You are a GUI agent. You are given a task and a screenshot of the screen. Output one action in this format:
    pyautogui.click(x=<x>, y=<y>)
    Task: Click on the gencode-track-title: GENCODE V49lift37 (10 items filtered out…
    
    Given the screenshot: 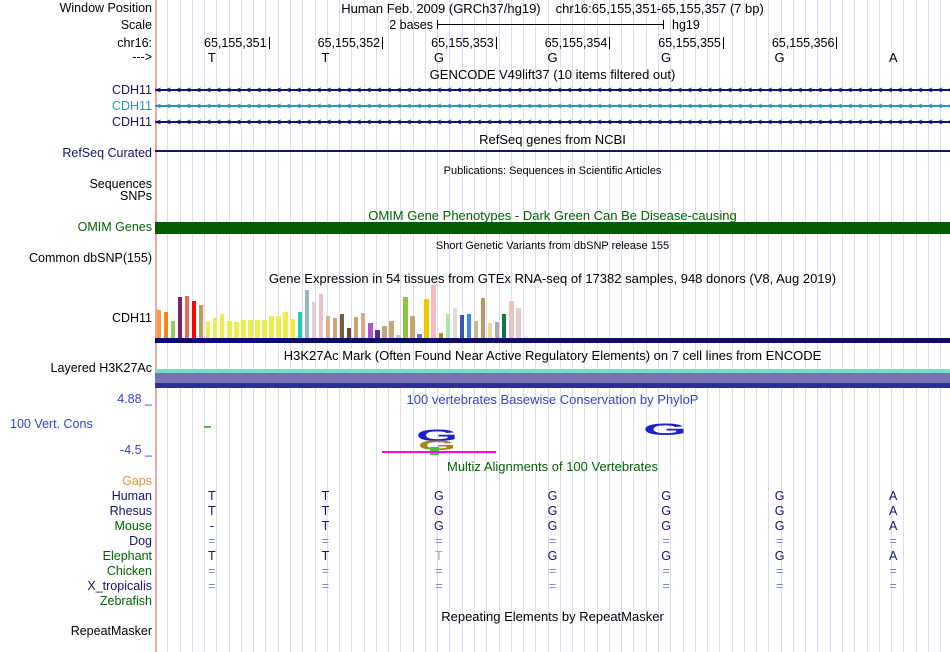 What is the action you would take?
    pyautogui.click(x=552, y=74)
    